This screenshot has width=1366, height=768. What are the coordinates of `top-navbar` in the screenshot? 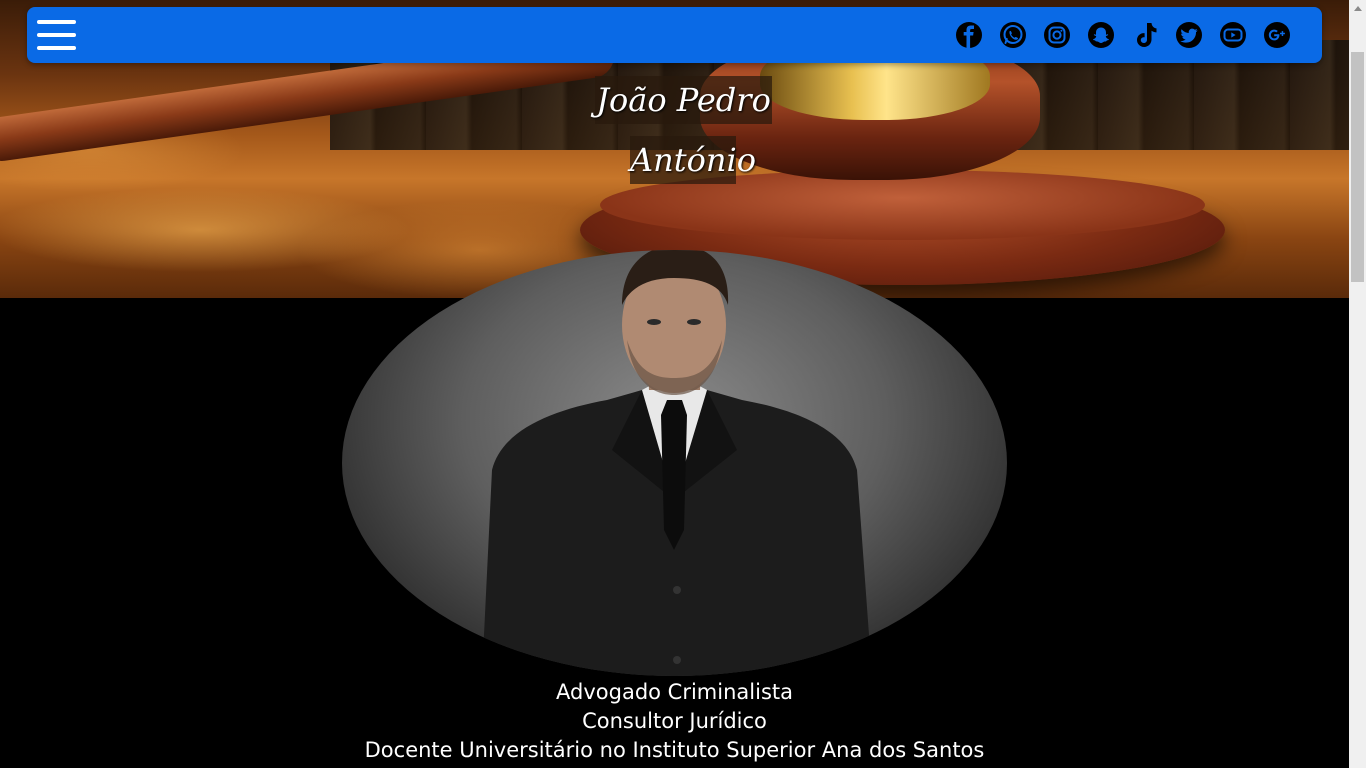 It's located at (674, 35).